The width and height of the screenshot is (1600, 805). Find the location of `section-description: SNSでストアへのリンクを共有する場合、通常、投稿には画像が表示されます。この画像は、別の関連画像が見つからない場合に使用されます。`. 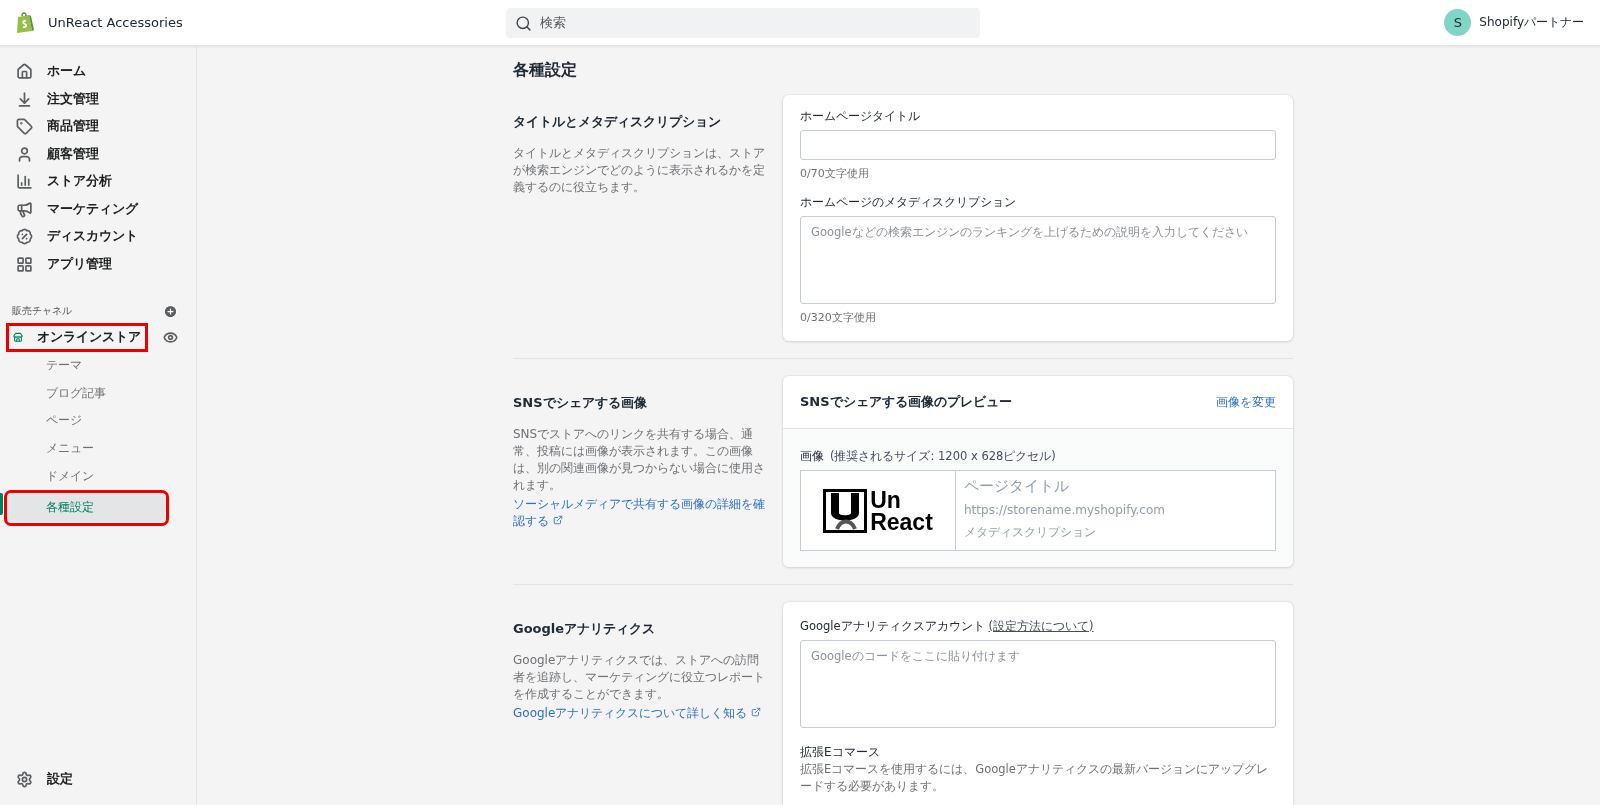

section-description: SNSでストアへのリンクを共有する場合、通常、投稿には画像が表示されます。この画像は、別の関連画像が見つからない場合に使用されます。 is located at coordinates (639, 460).